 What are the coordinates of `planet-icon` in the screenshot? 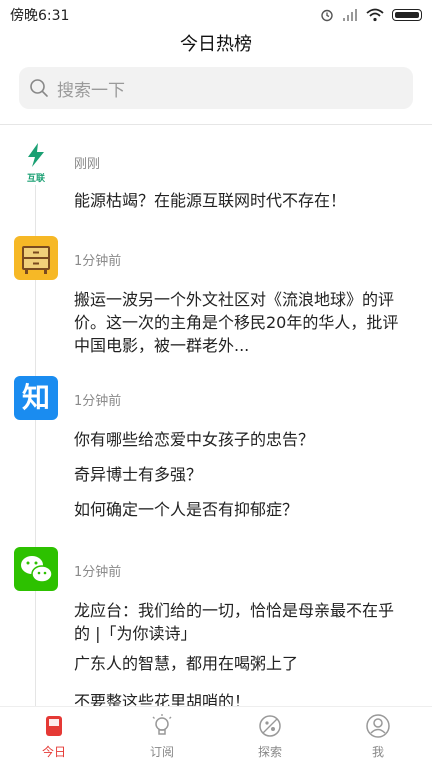 It's located at (270, 726).